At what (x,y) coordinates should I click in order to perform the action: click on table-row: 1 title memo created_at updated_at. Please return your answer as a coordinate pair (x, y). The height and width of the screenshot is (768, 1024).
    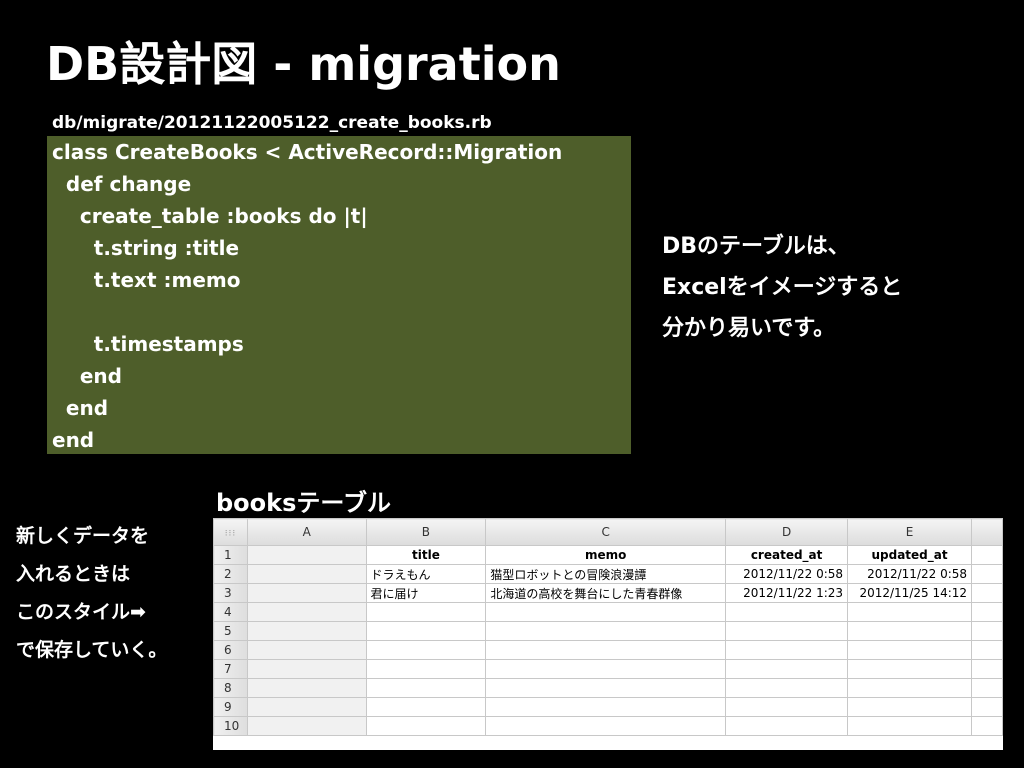
    Looking at the image, I should click on (608, 555).